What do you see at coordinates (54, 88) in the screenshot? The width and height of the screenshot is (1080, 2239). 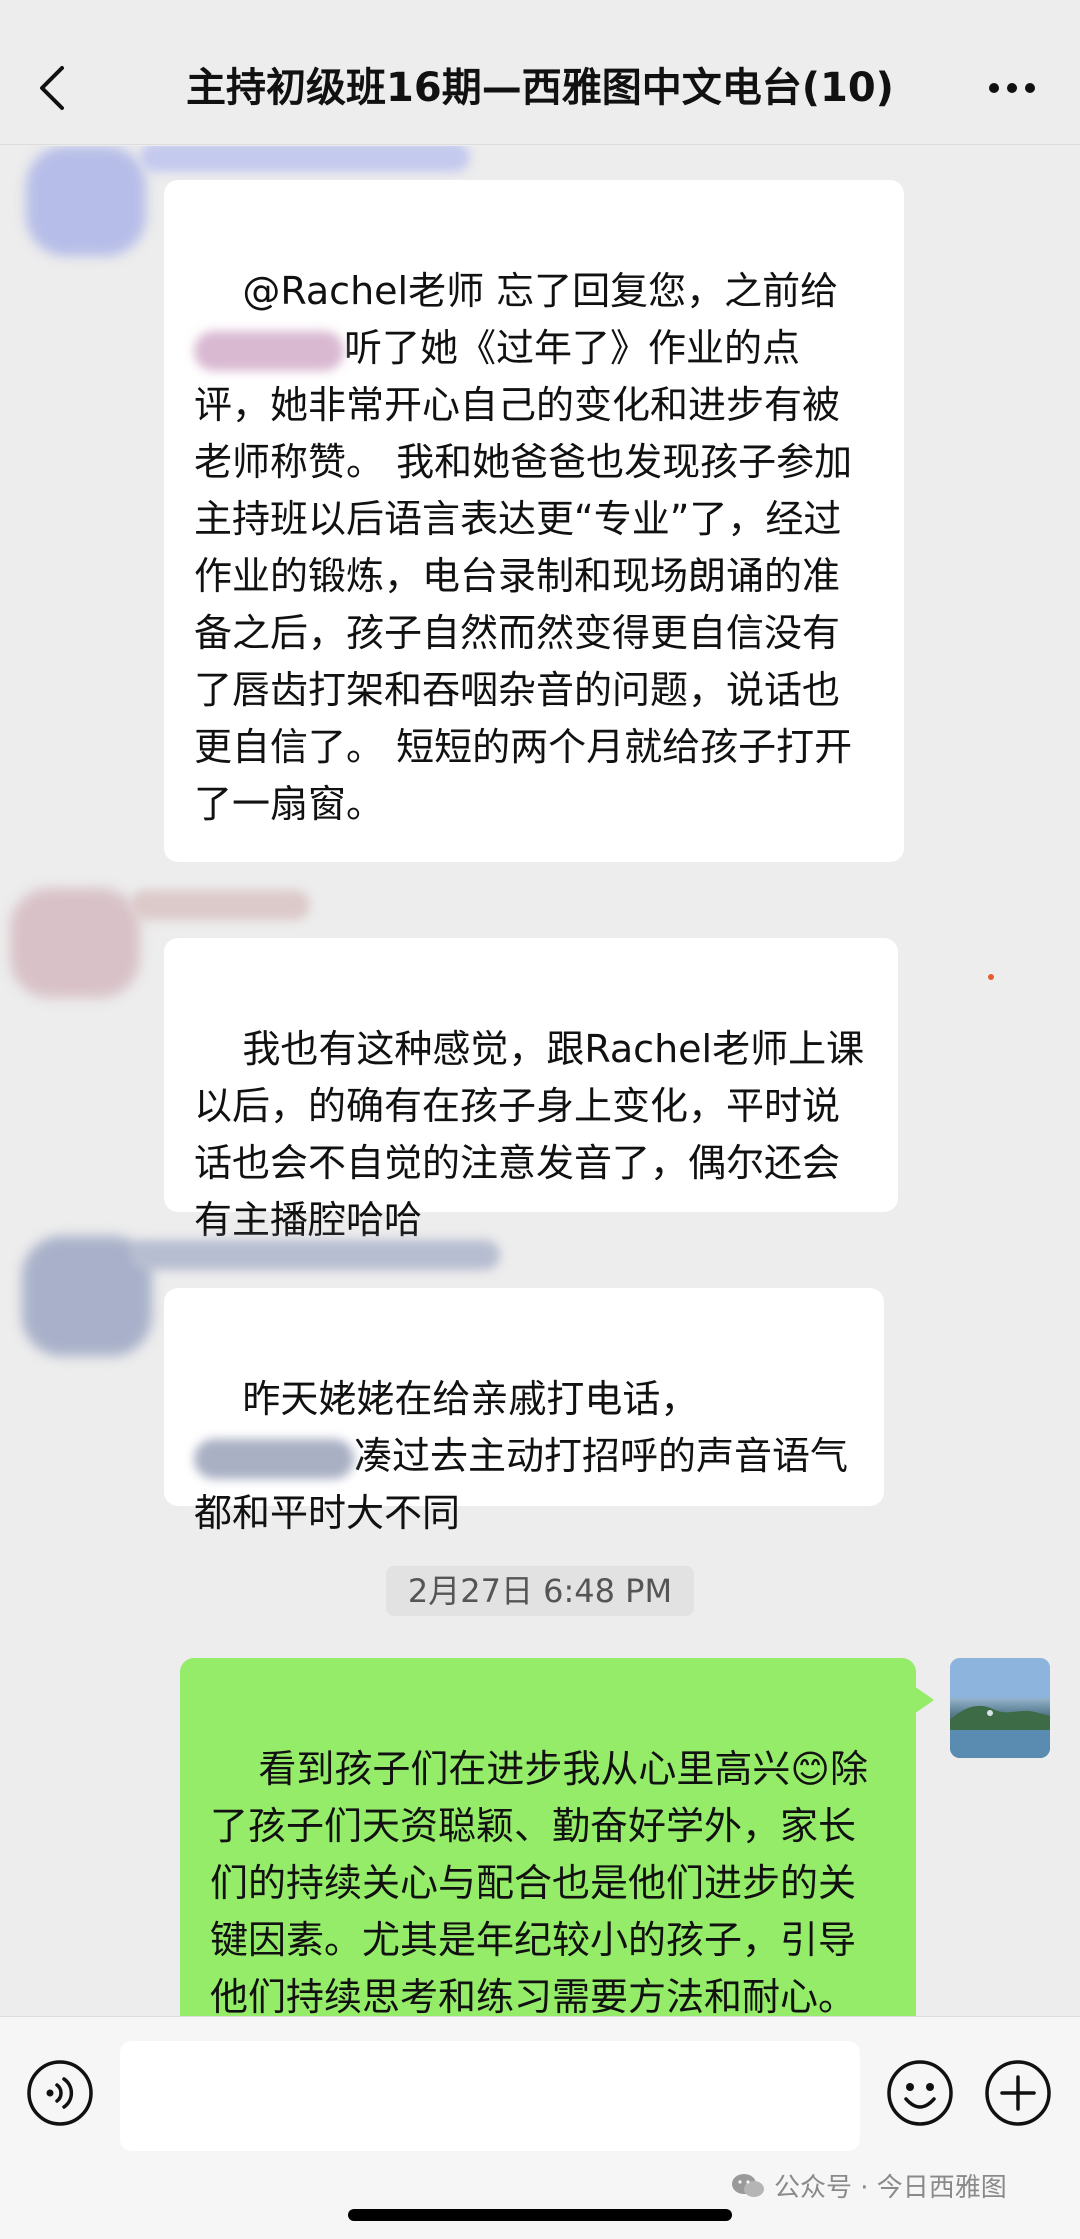 I see `back-icon` at bounding box center [54, 88].